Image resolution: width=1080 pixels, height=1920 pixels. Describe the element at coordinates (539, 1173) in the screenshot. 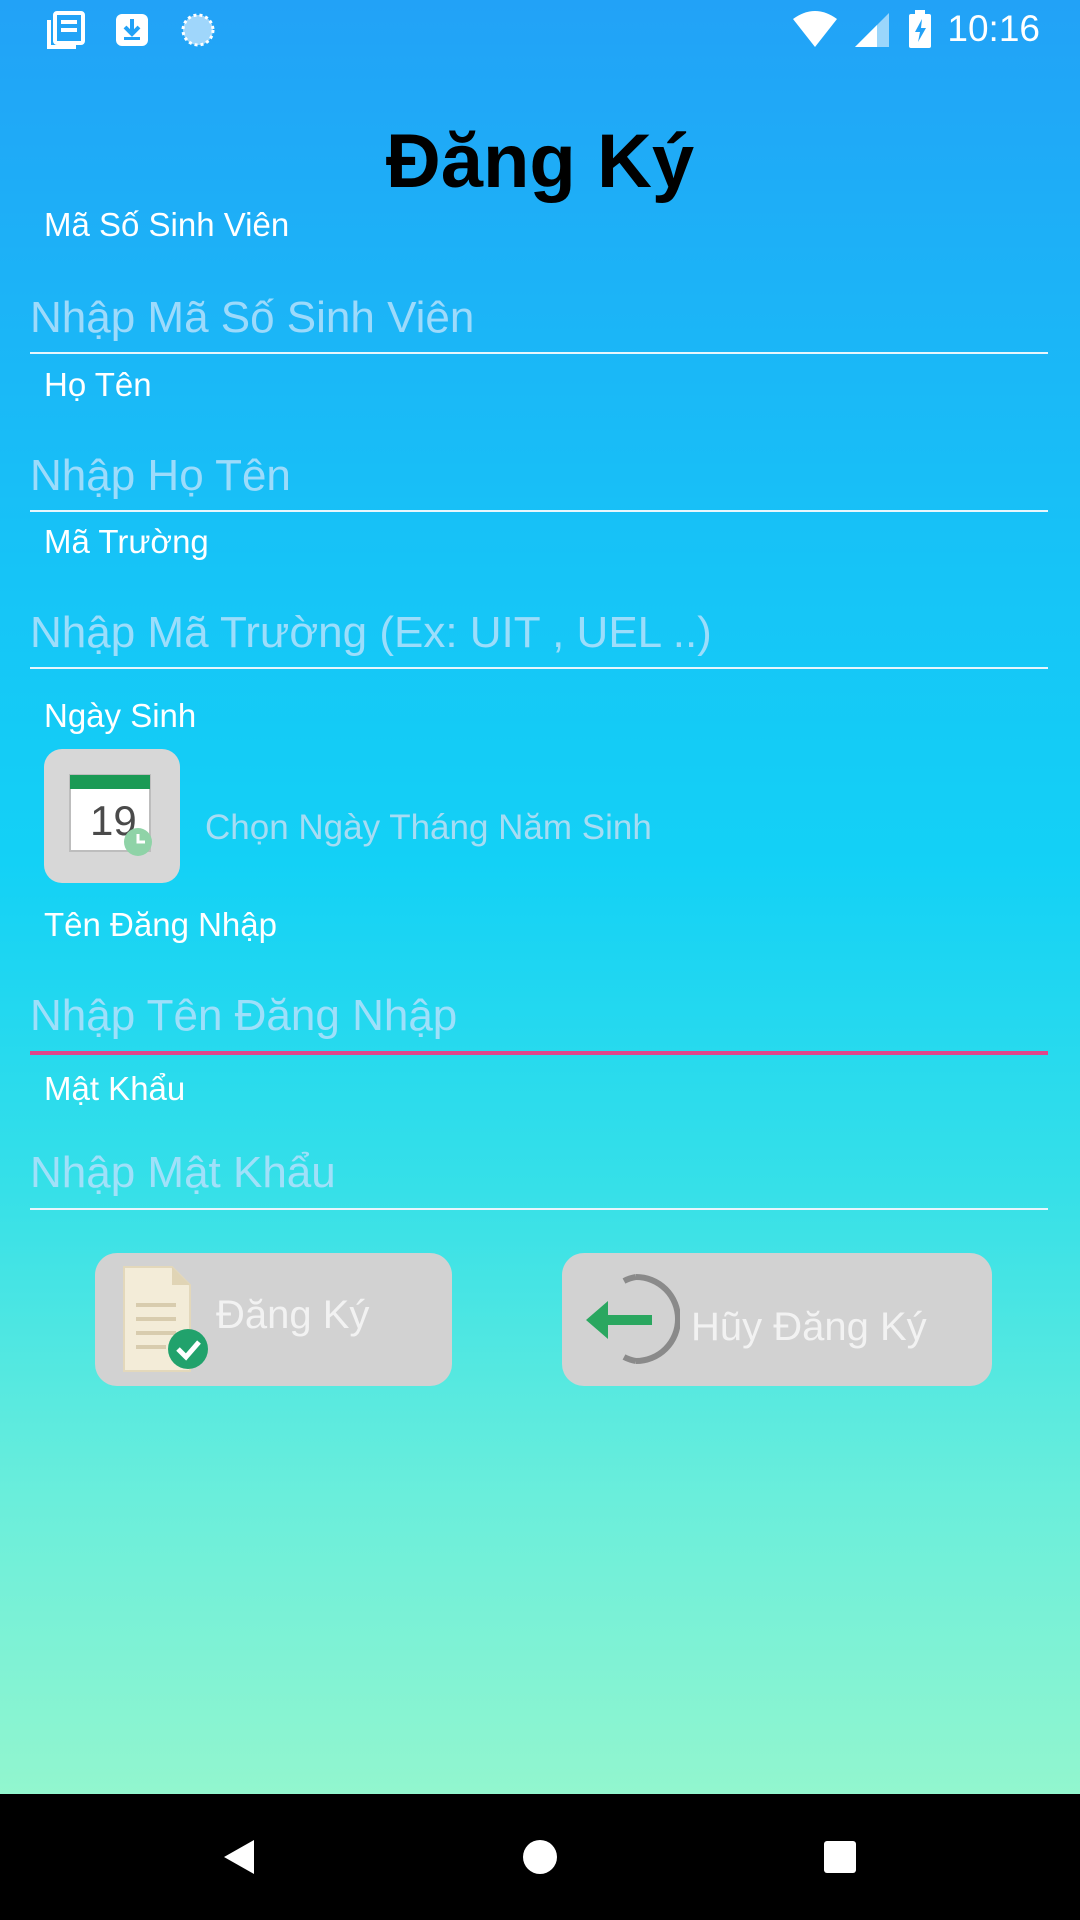

I see `password-input` at that location.